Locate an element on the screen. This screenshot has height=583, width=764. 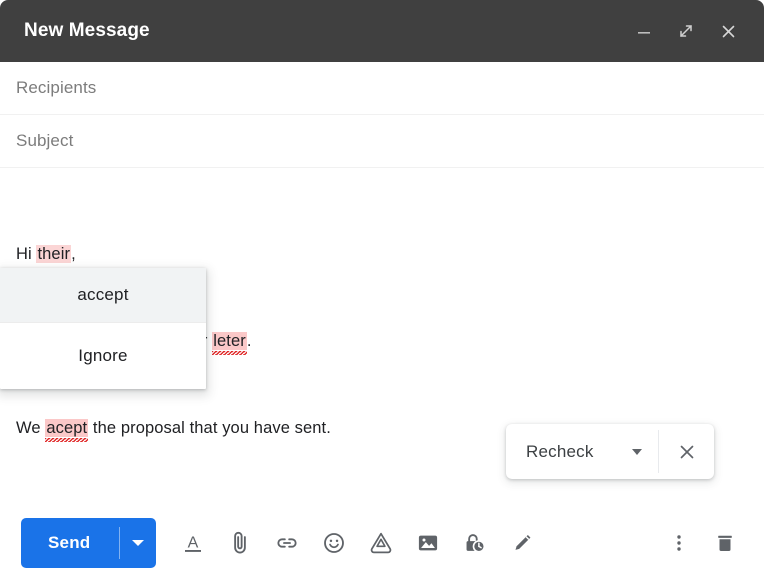
more-options-icon is located at coordinates (679, 543).